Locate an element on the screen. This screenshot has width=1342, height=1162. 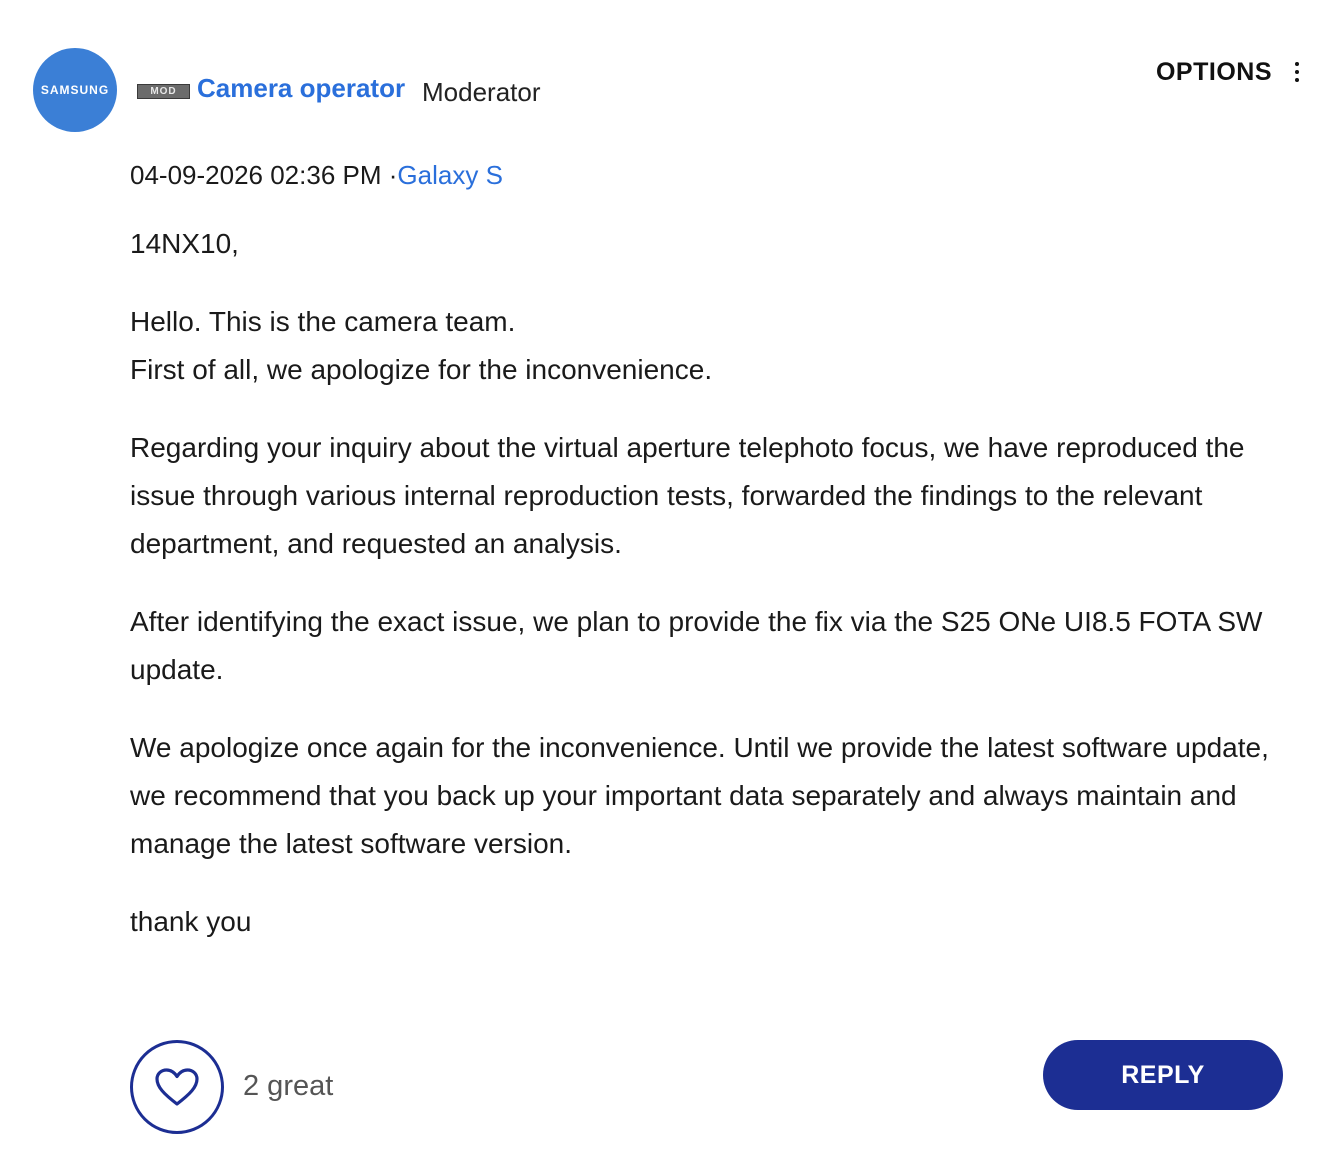
samsung-logo: SAMSUNG is located at coordinates (75, 90).